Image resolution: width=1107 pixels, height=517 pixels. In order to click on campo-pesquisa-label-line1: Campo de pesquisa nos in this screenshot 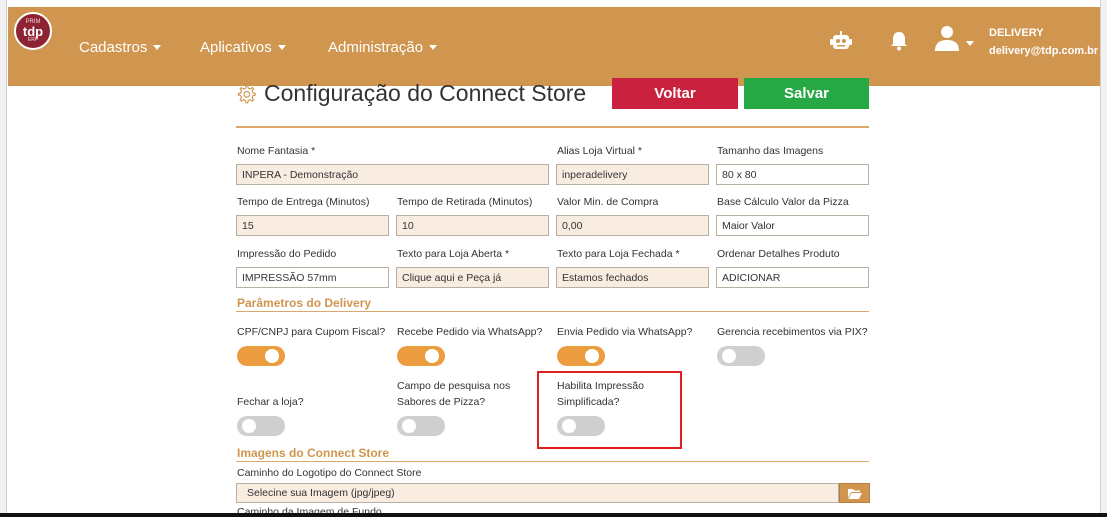, I will do `click(454, 386)`.